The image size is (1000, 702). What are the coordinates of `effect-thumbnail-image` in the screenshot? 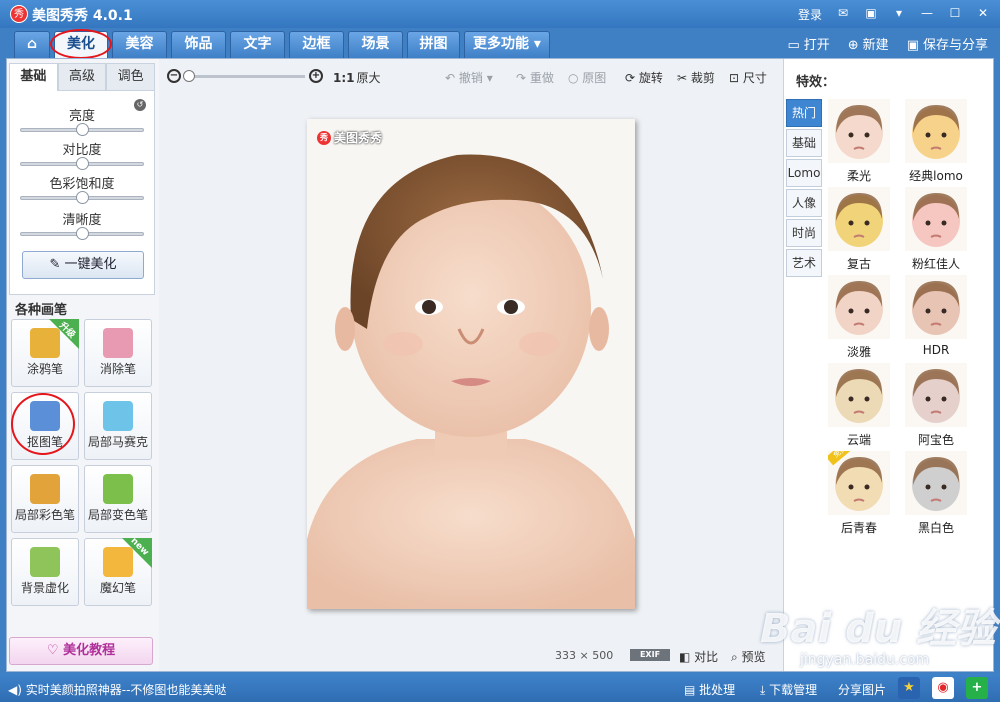 It's located at (936, 219).